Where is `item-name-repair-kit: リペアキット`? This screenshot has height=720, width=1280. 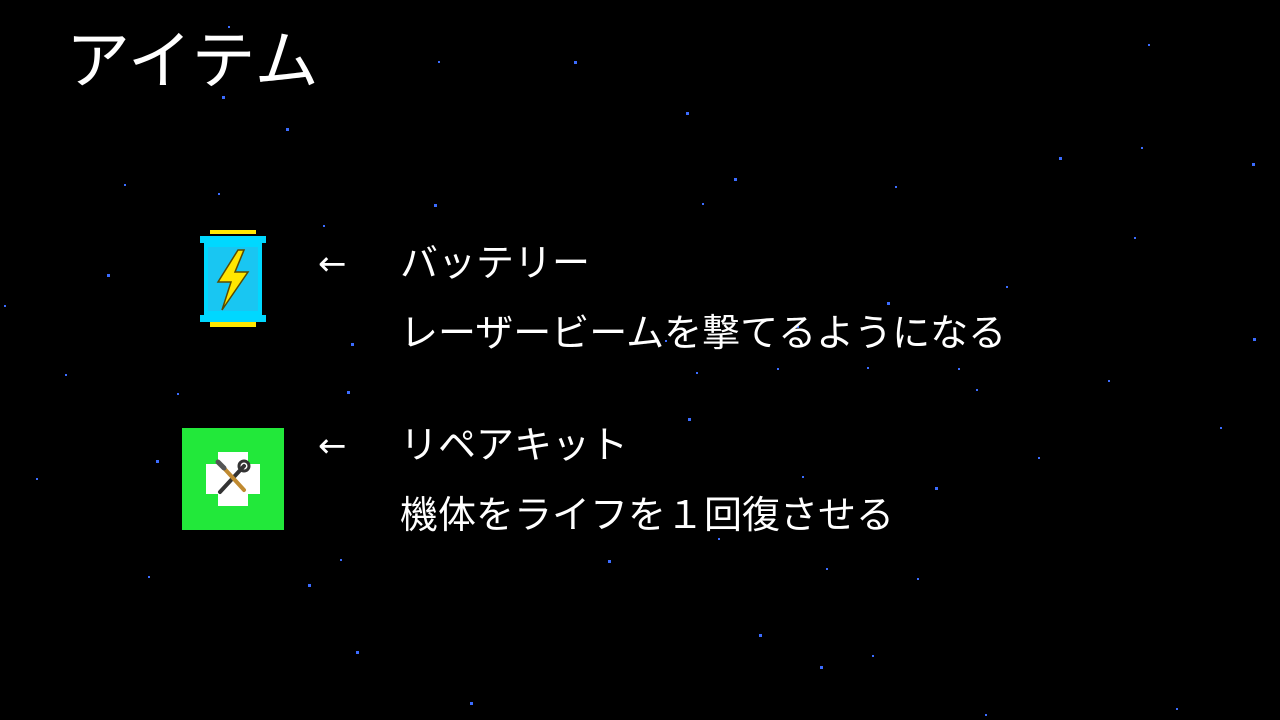 item-name-repair-kit: リペアキット is located at coordinates (514, 445).